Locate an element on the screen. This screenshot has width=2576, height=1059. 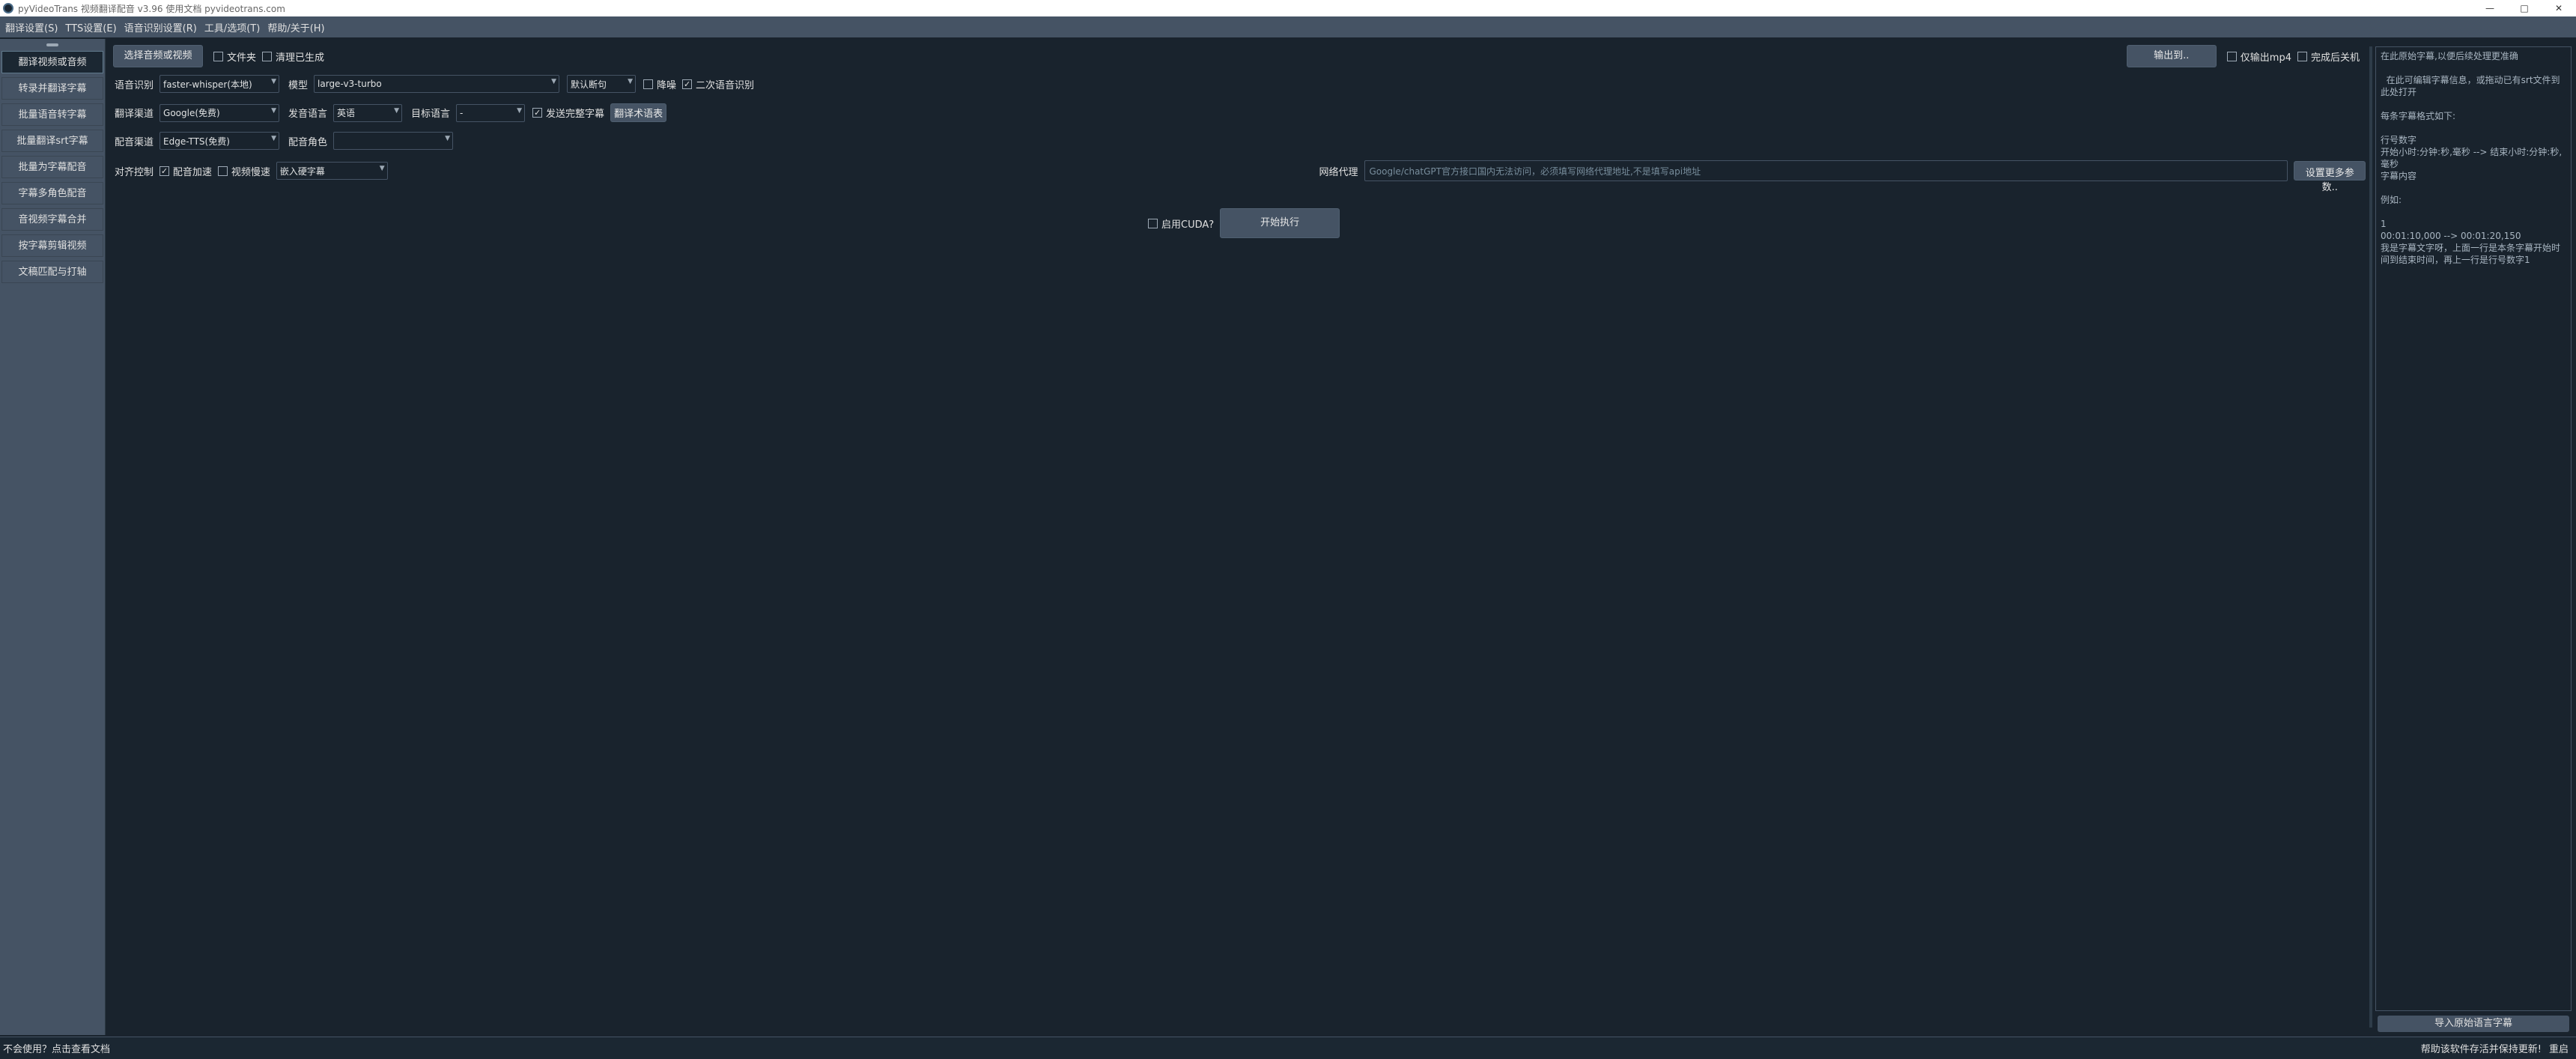
row-tts: 配音渠道 Edge-TTS(免费) ▼ 配音角色 ▼ is located at coordinates (280, 141).